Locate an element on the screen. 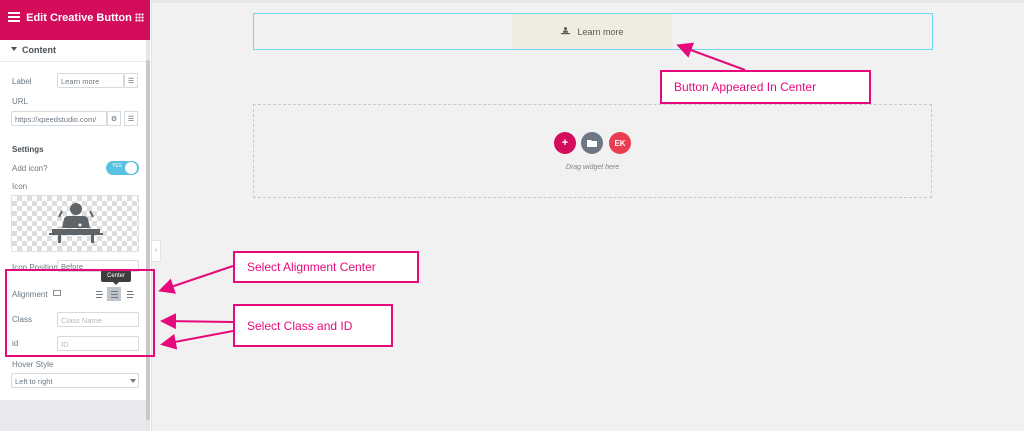  arrow-to-alignment is located at coordinates (196, 279).